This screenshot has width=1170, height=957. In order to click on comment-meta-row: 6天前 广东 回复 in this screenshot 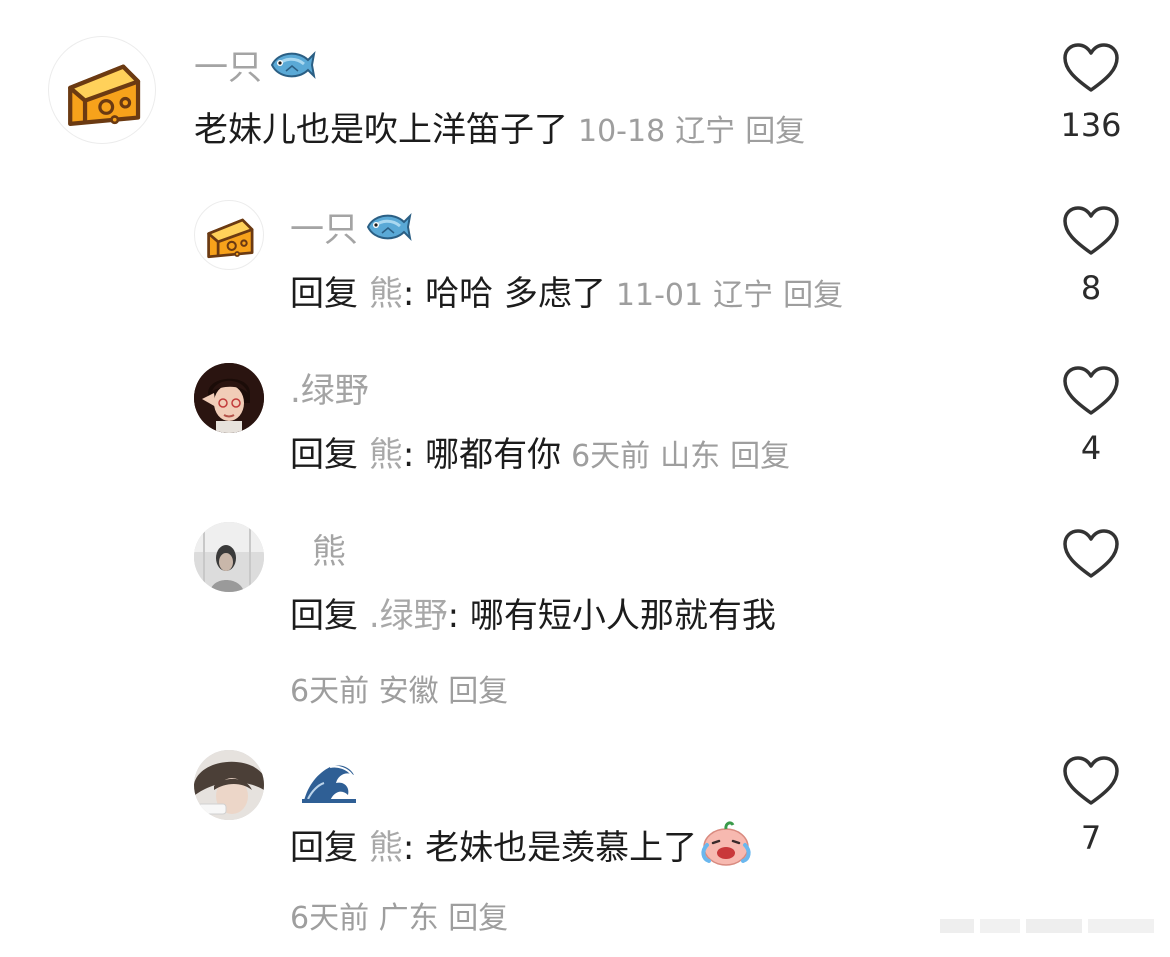, I will do `click(399, 915)`.